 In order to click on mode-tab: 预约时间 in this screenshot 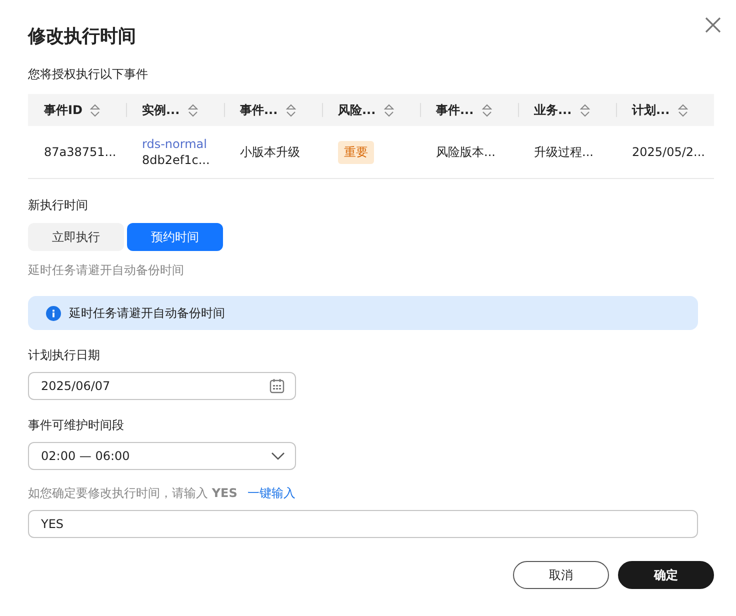, I will do `click(175, 237)`.